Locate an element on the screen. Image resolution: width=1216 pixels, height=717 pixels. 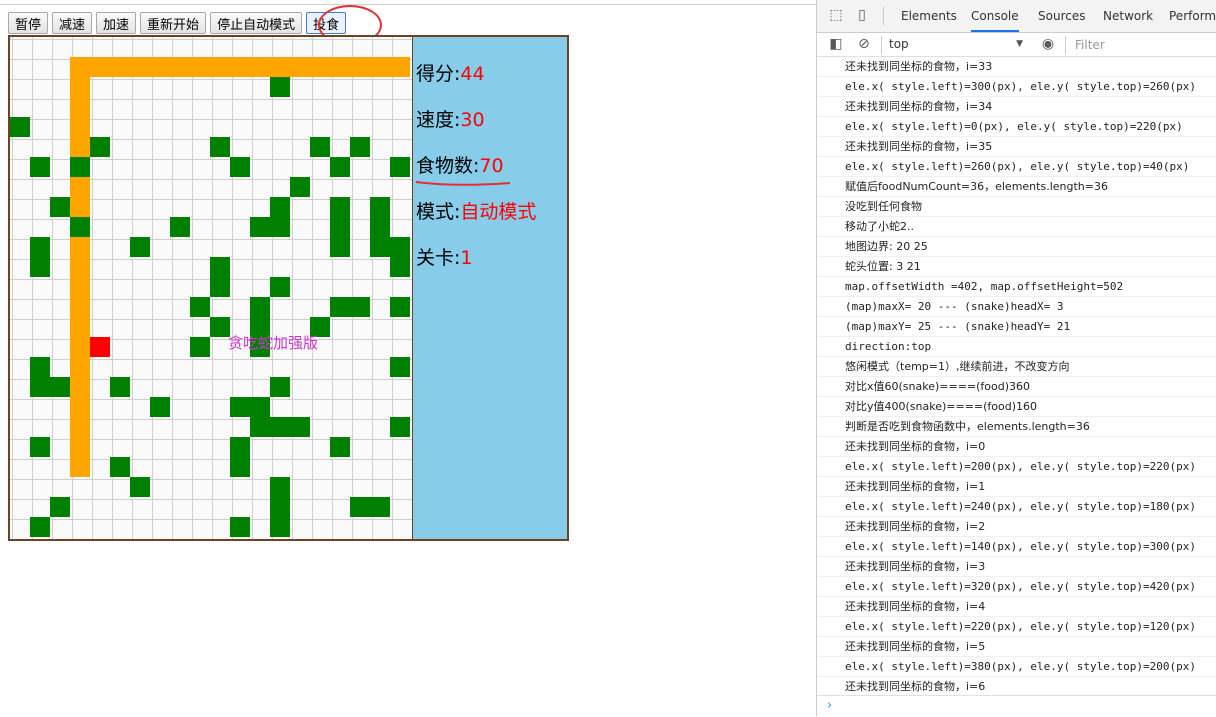
food-count-underline-annotation is located at coordinates (463, 183).